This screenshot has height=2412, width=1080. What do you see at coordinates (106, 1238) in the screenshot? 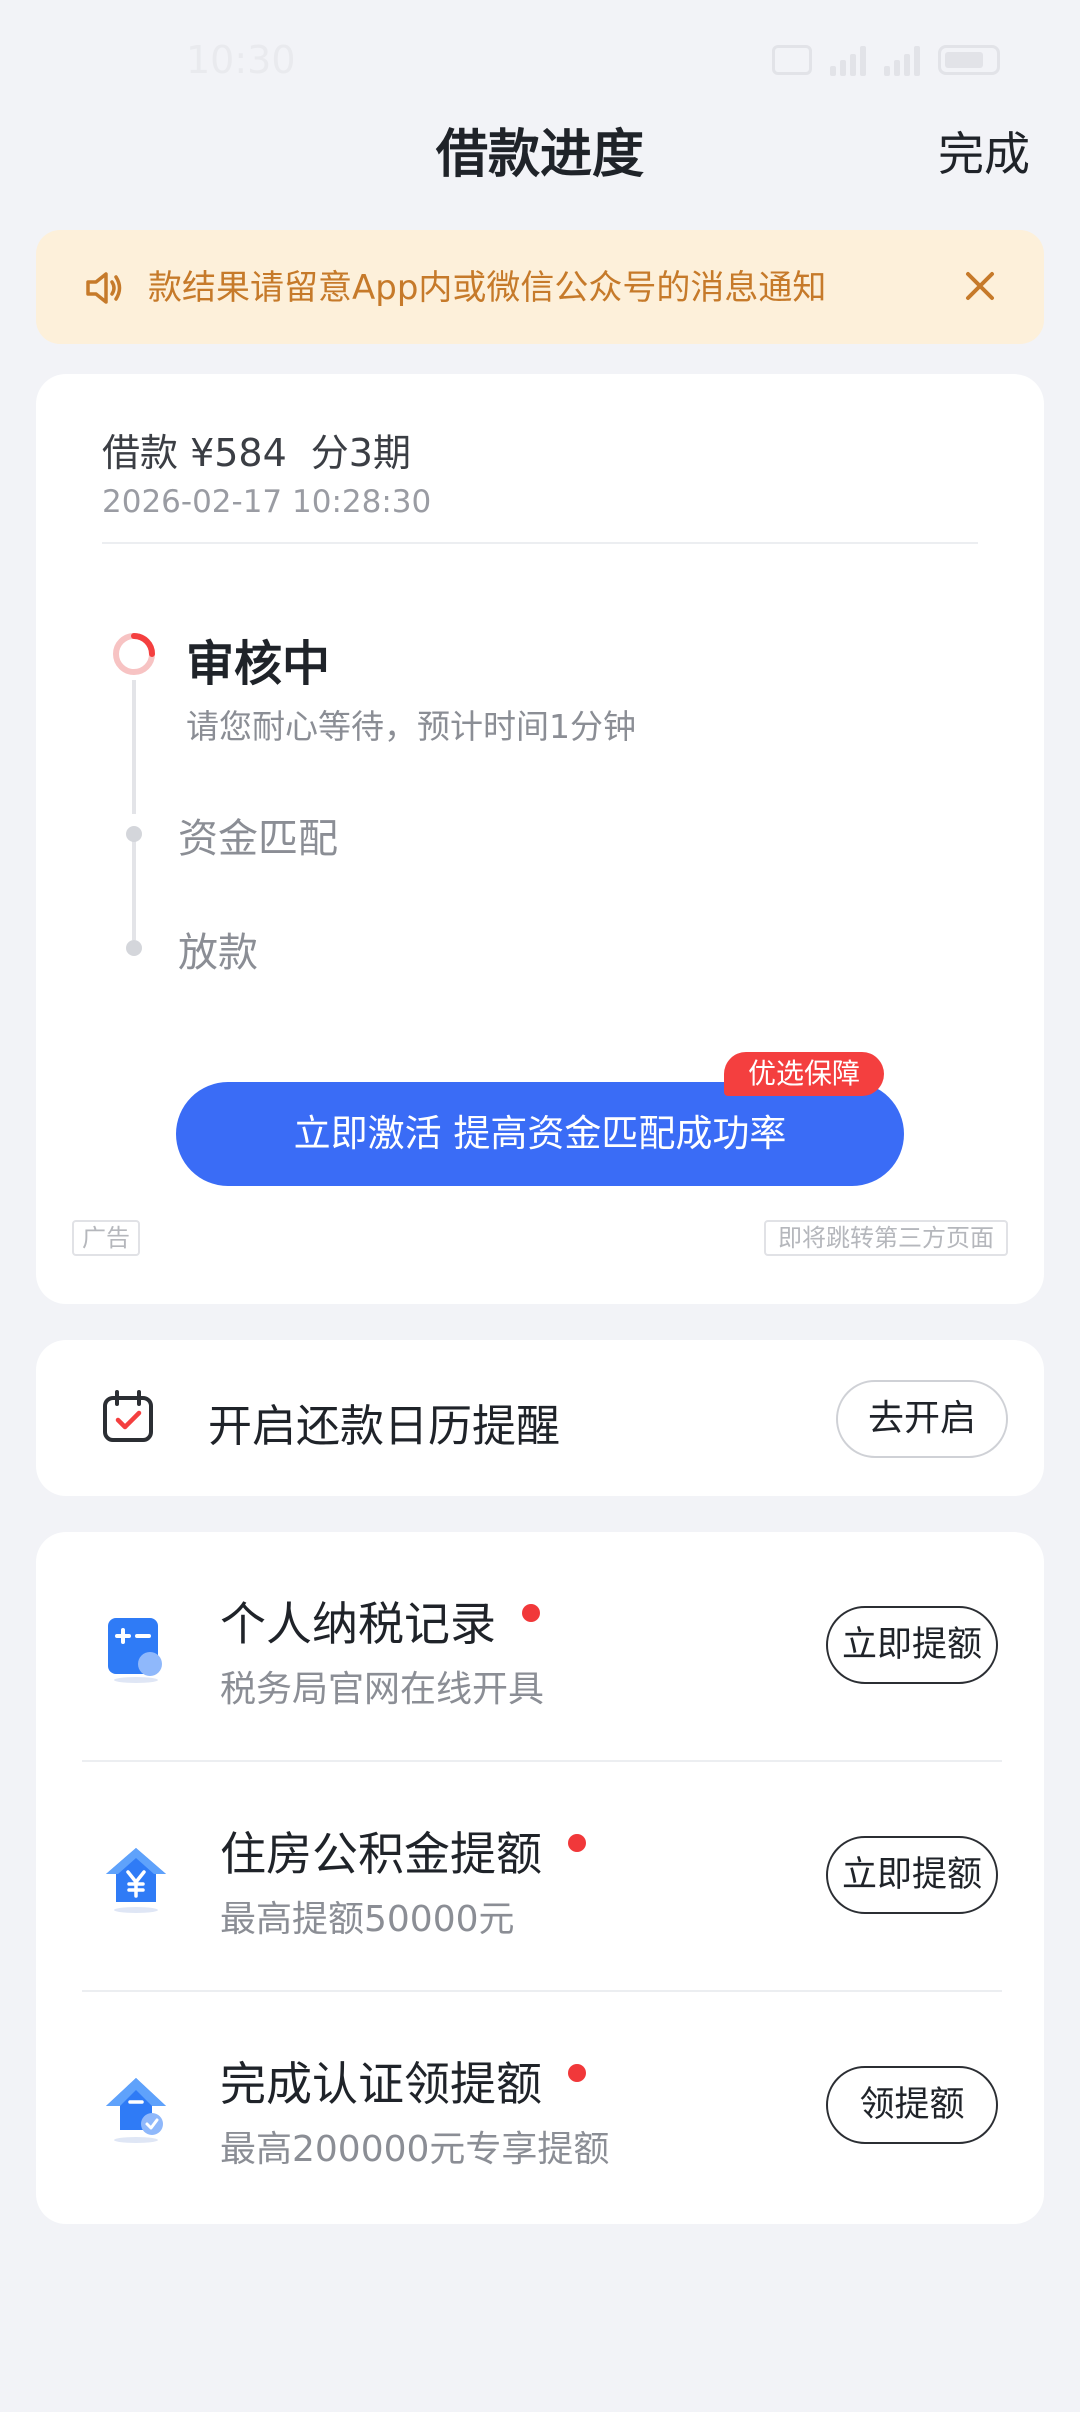
I see `ad-tag: 广告` at bounding box center [106, 1238].